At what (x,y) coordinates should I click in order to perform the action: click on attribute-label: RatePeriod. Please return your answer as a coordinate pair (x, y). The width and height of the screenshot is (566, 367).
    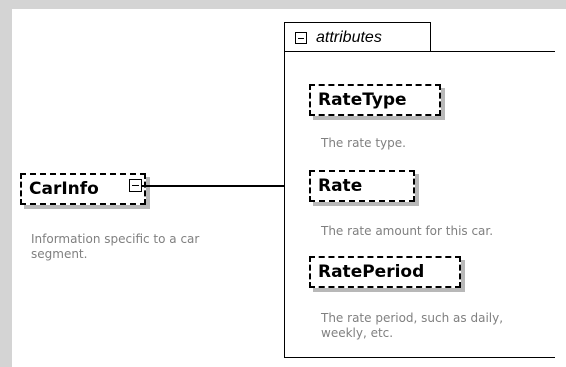
    Looking at the image, I should click on (371, 272).